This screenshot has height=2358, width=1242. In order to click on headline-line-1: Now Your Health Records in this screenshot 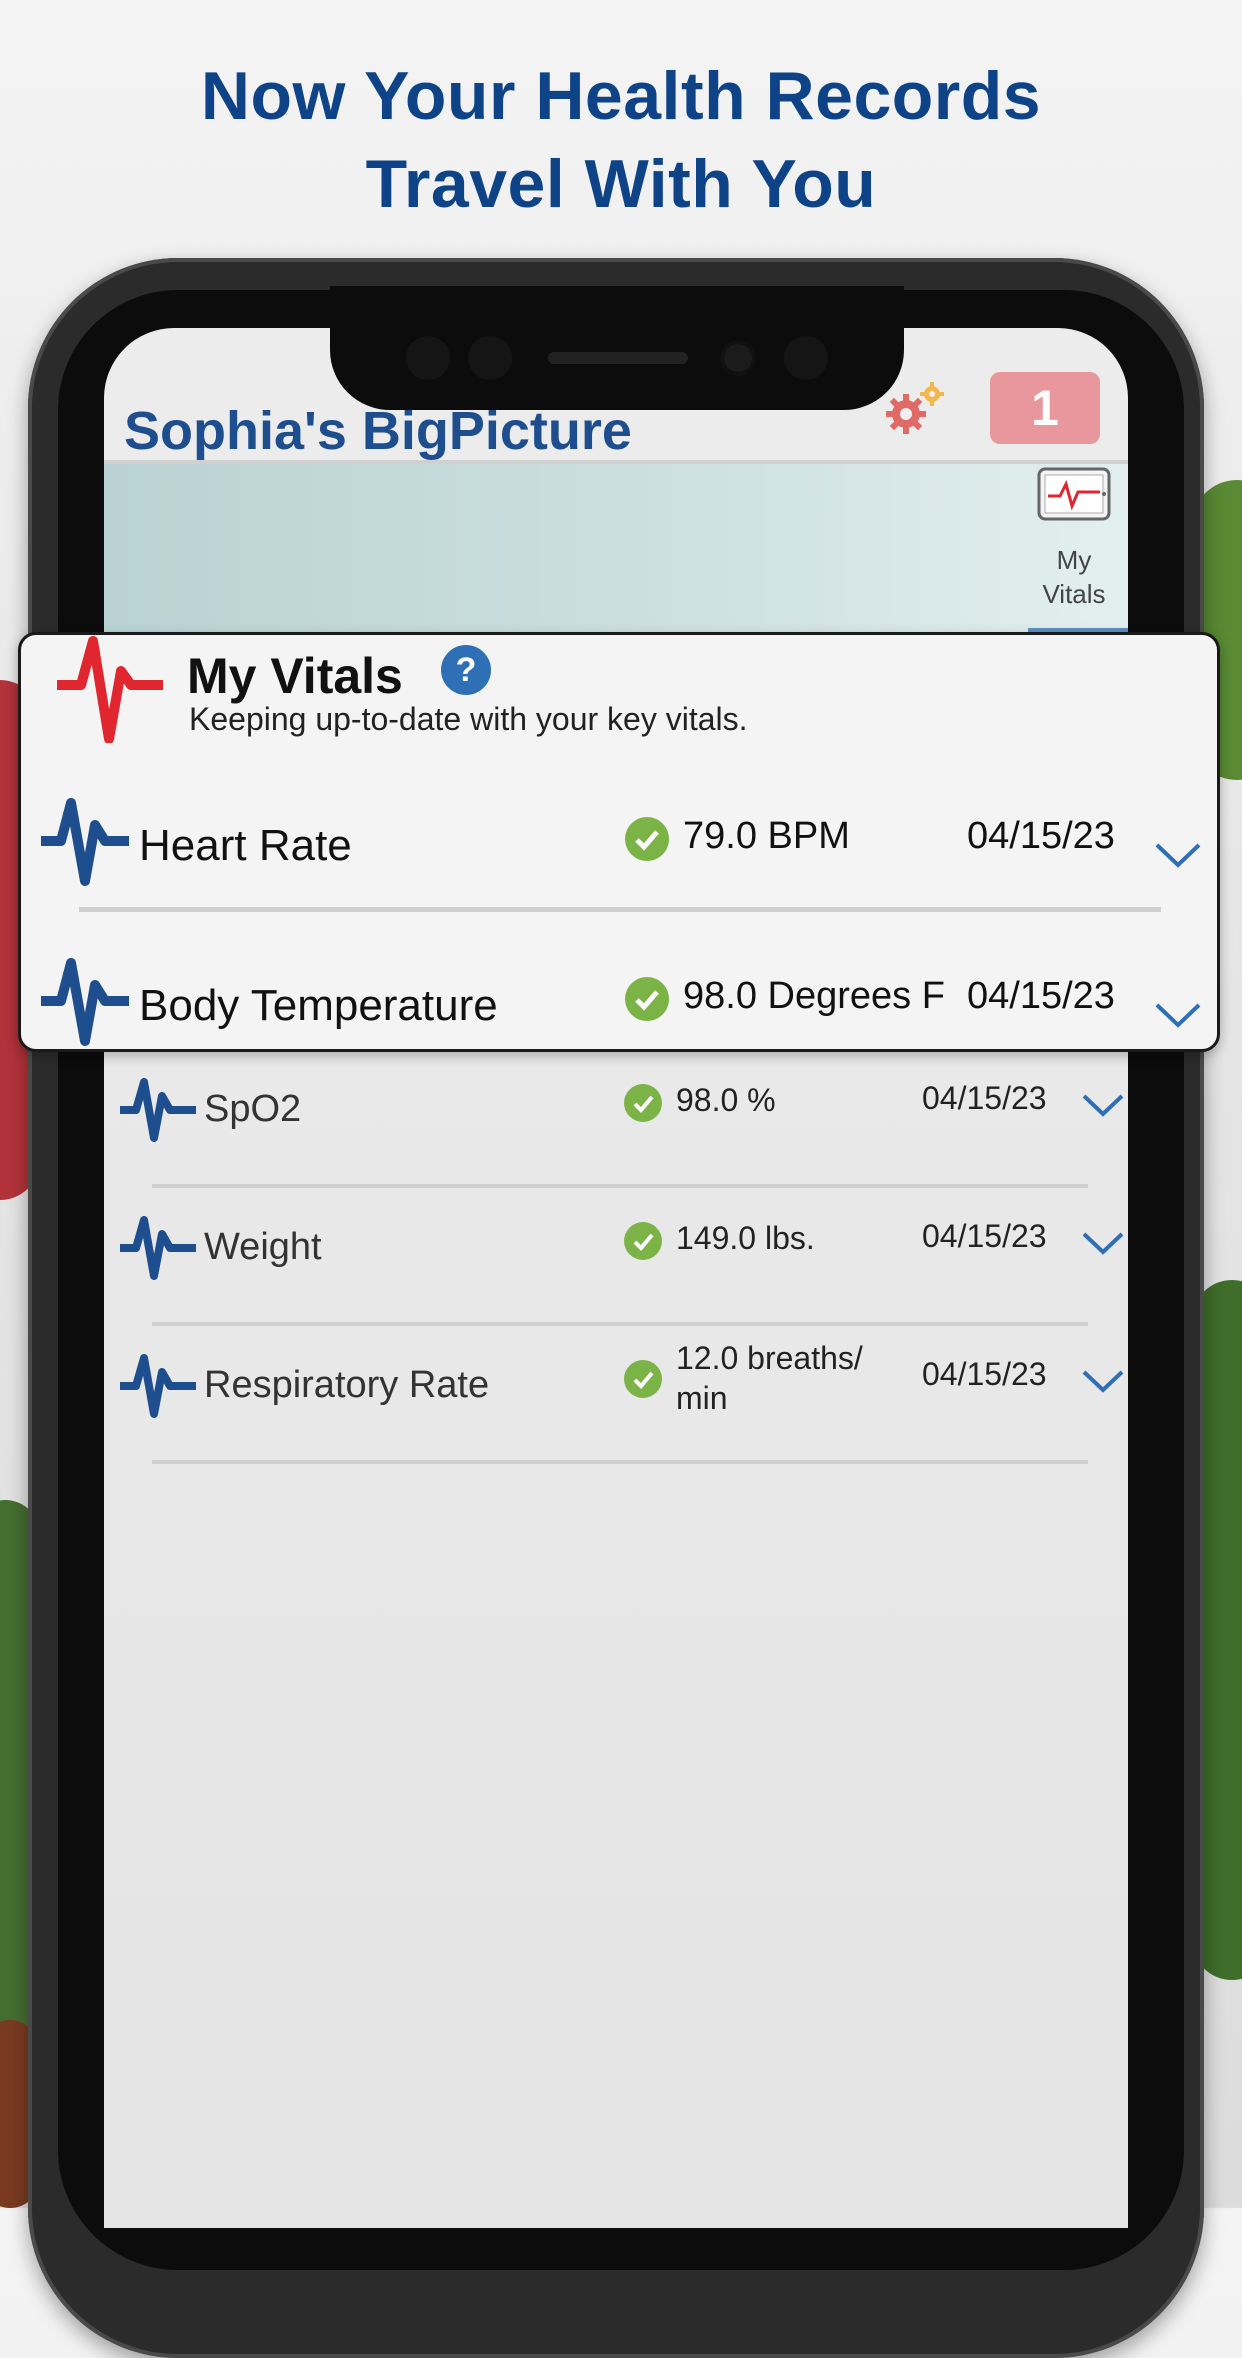, I will do `click(621, 96)`.